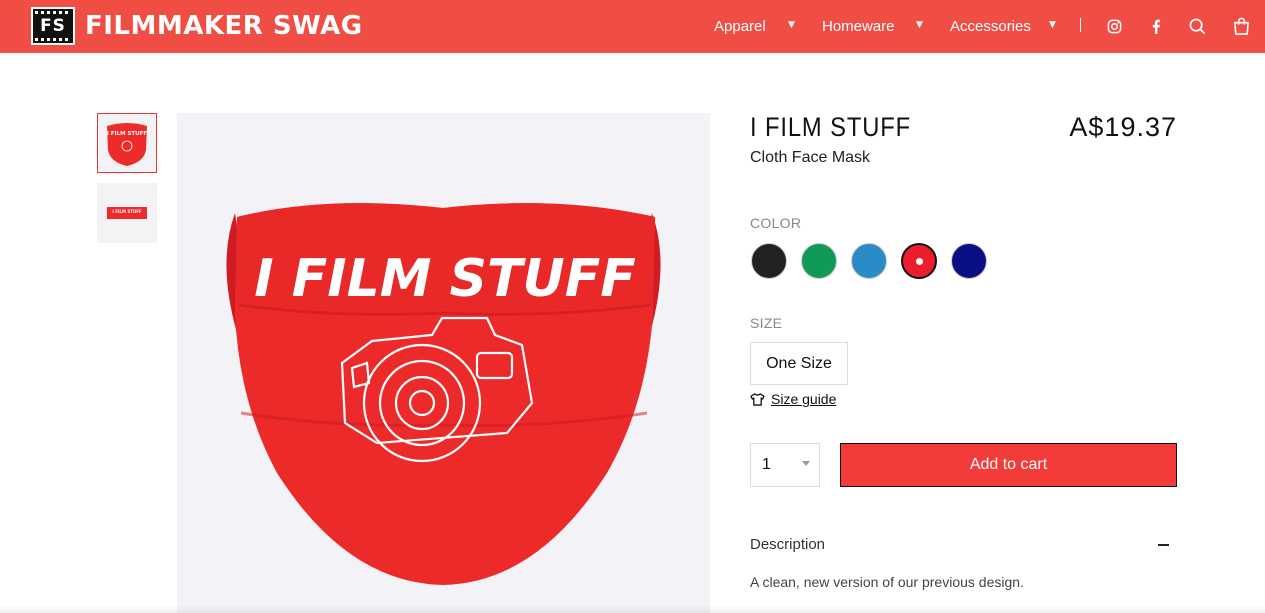 The image size is (1265, 613). I want to click on size-label: SIZE, so click(766, 323).